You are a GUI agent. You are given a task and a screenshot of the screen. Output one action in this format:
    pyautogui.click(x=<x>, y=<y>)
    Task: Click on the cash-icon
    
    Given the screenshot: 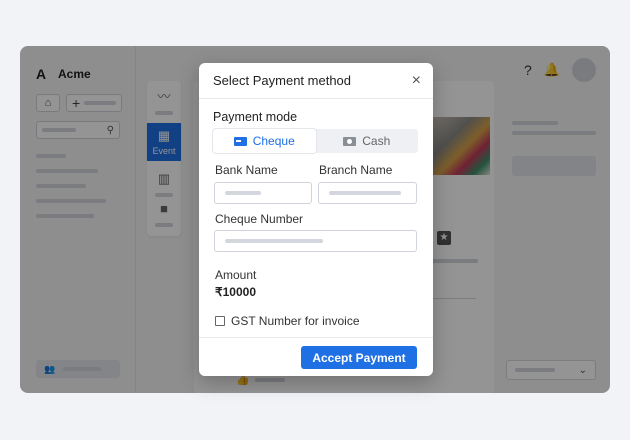 What is the action you would take?
    pyautogui.click(x=350, y=141)
    